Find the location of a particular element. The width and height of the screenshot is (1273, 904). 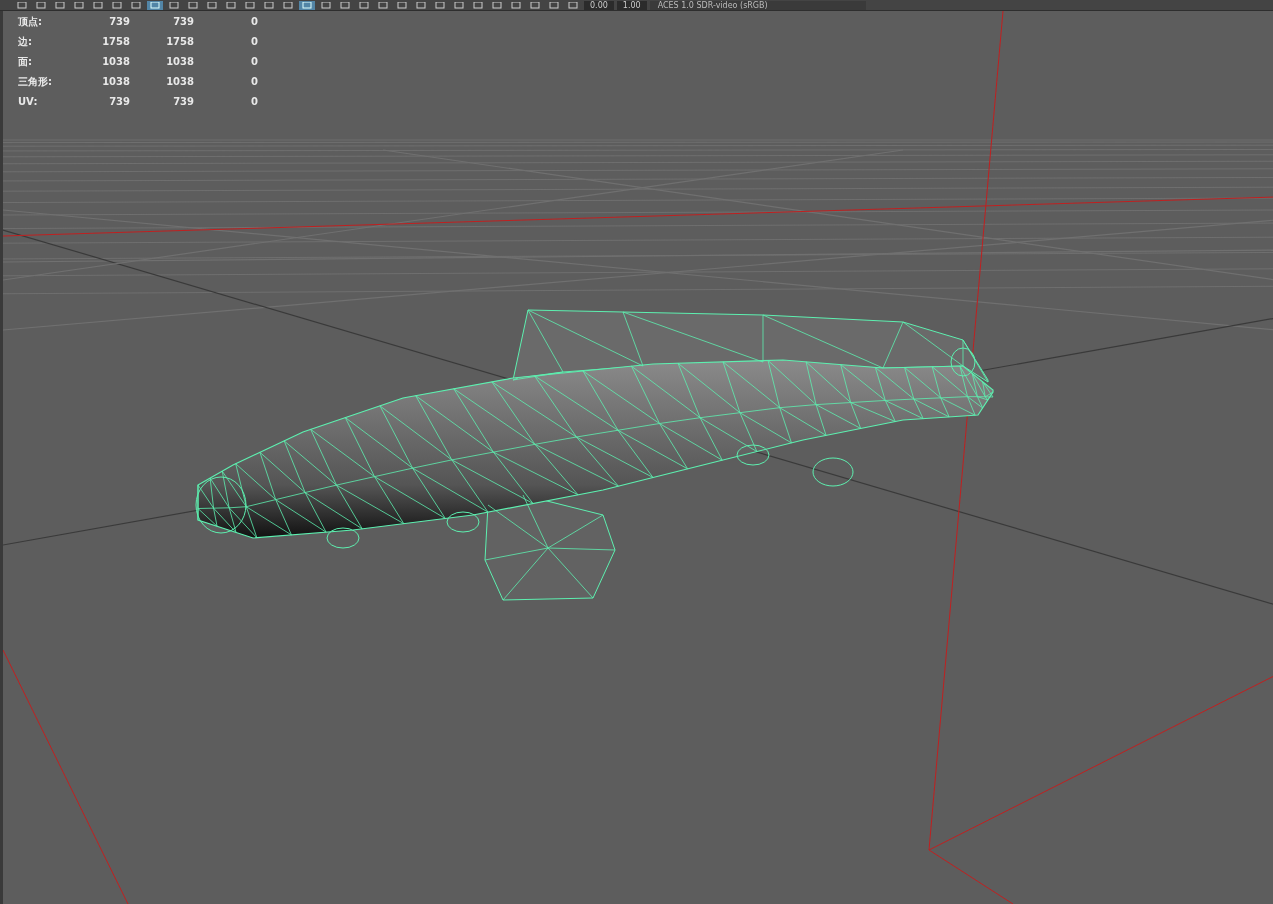

stat-label: UV: is located at coordinates (28, 102).